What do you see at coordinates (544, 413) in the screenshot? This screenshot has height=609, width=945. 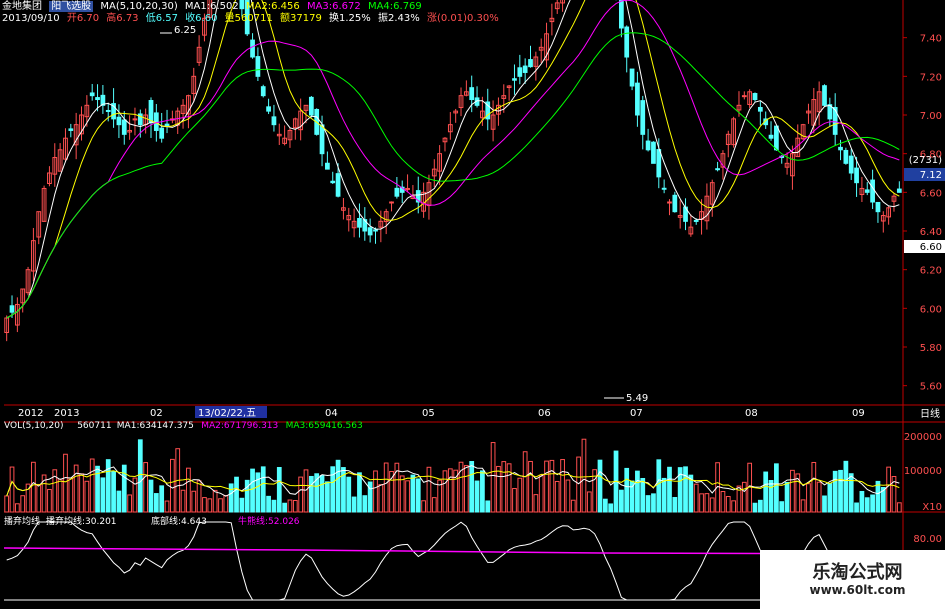 I see `x-axis-label-5: 06` at bounding box center [544, 413].